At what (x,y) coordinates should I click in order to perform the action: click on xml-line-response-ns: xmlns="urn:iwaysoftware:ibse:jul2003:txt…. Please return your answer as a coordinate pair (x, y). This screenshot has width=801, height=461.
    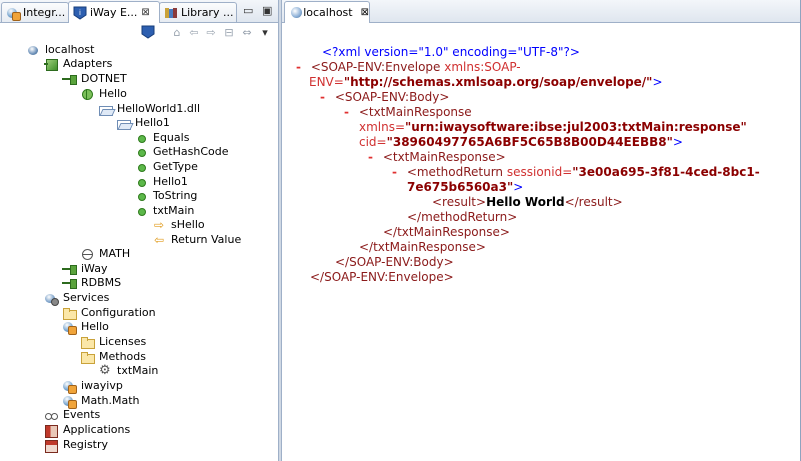
    Looking at the image, I should click on (553, 127).